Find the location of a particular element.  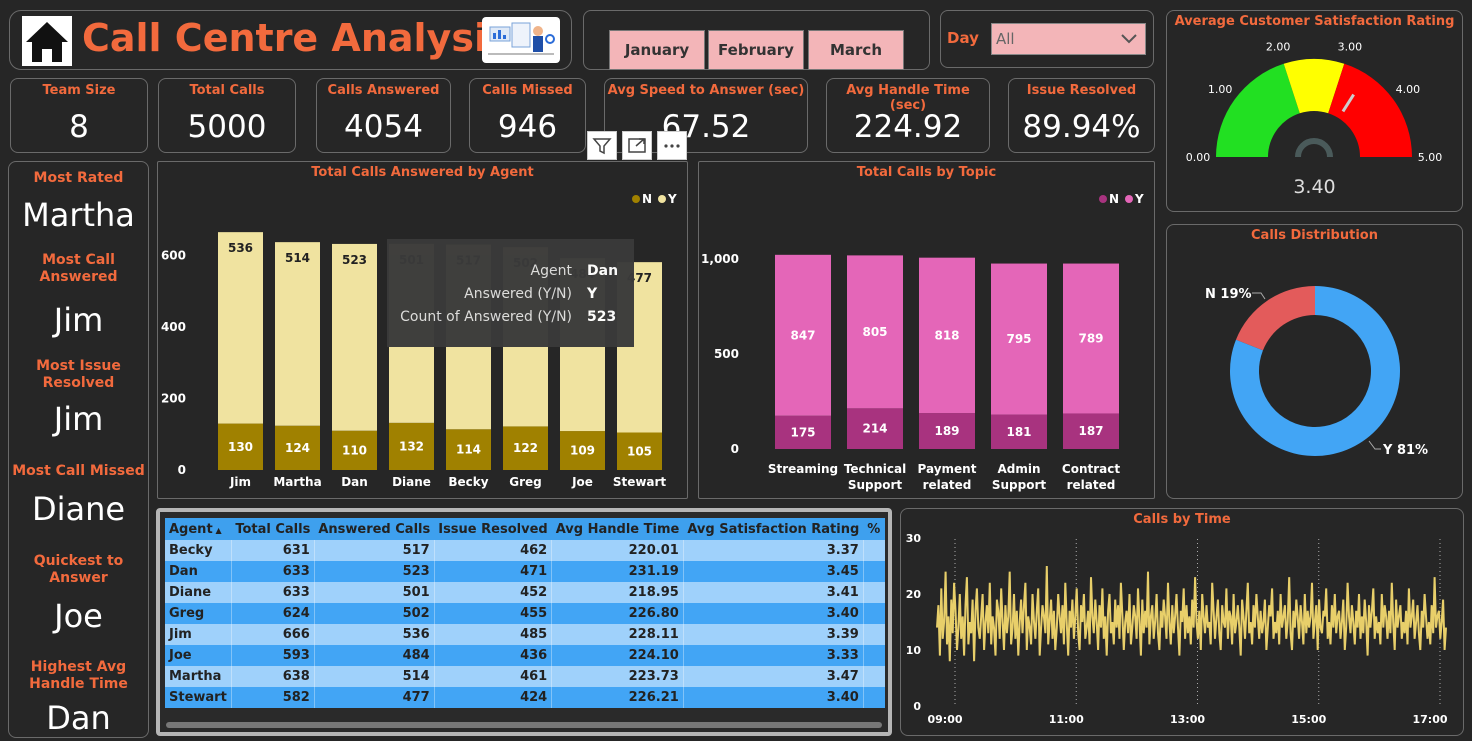

x-tick-label: Admin Support is located at coordinates (1019, 477).